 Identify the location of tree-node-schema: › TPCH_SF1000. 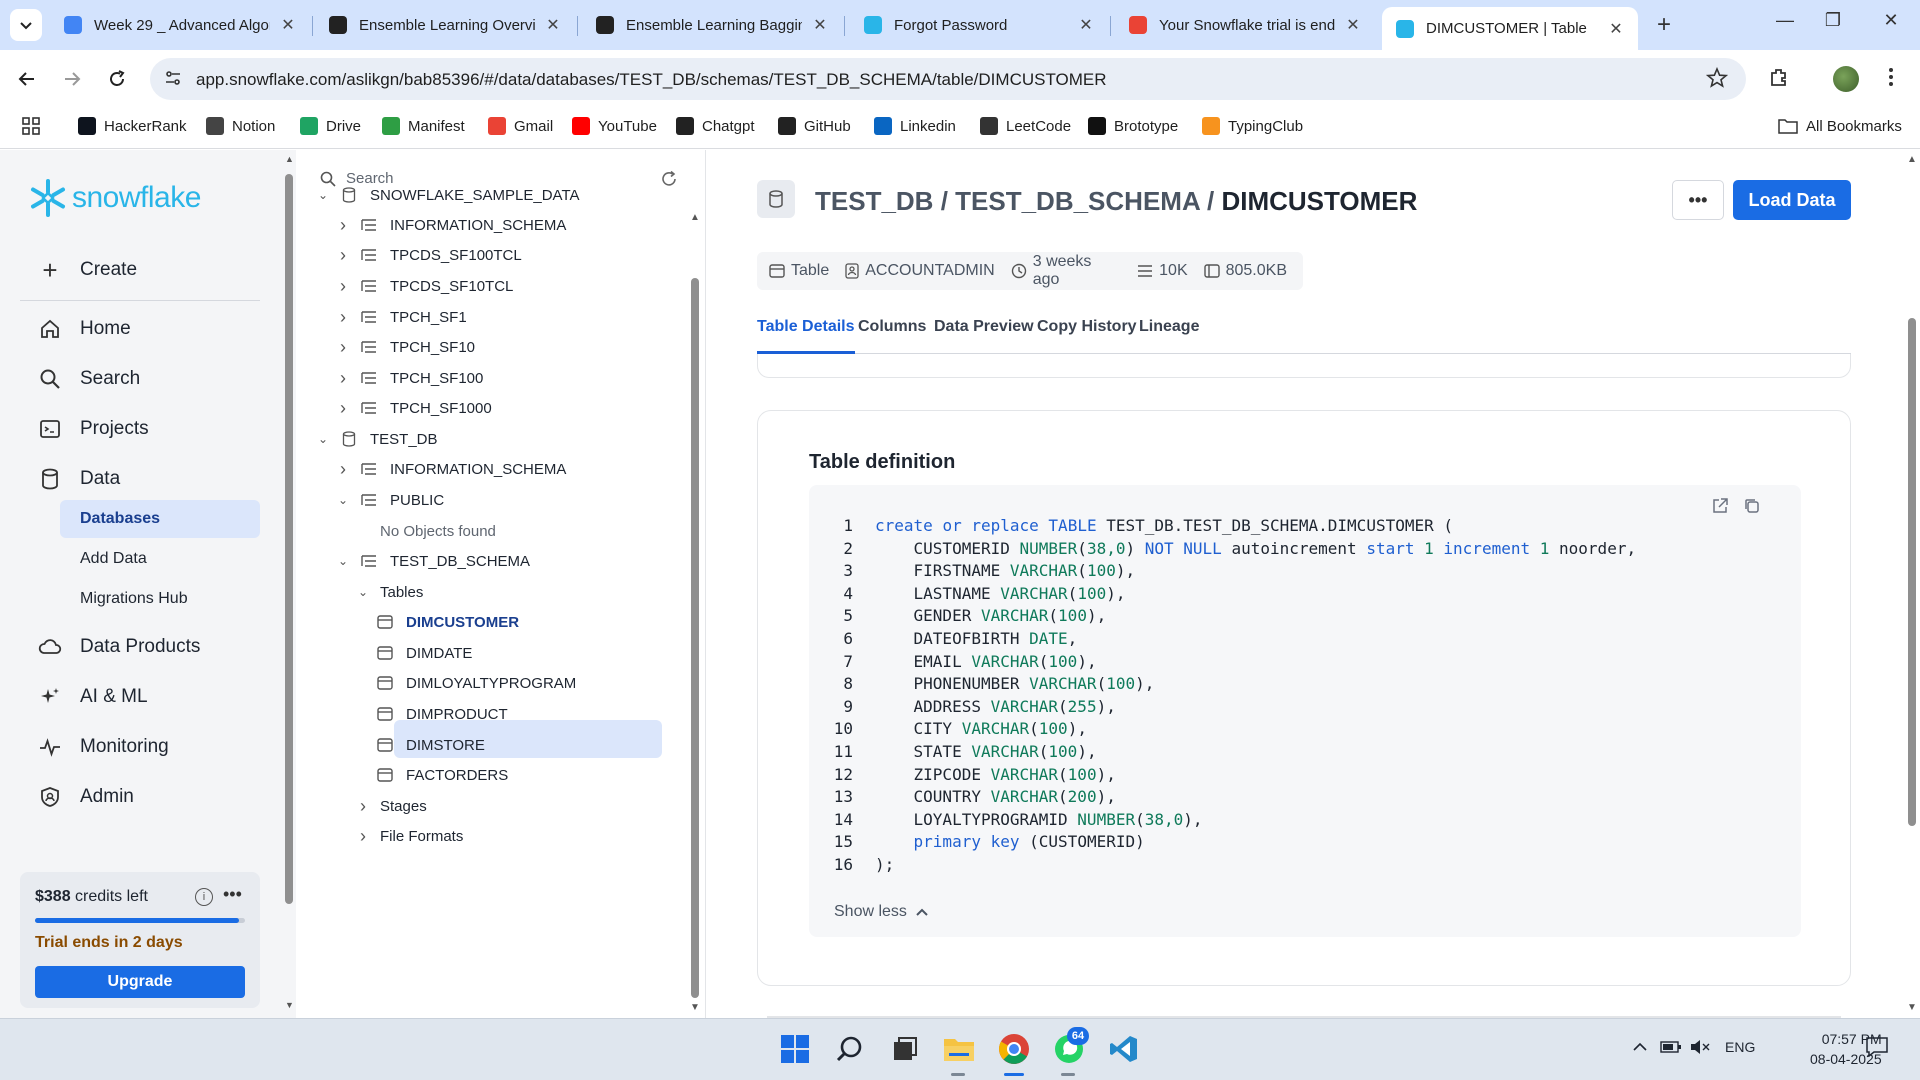
(414, 408).